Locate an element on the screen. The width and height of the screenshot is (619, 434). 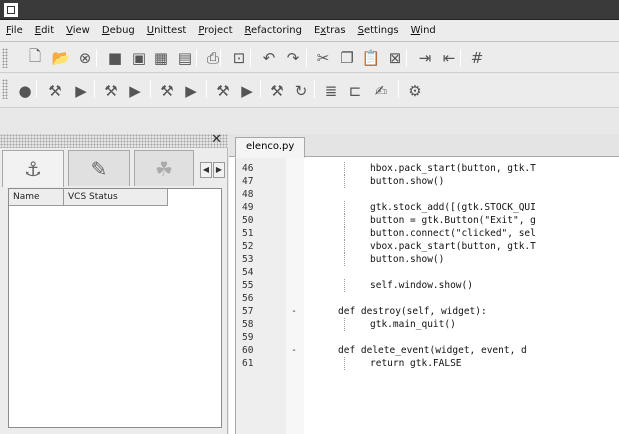
code-line: 60 - def delete_event(widget, event, d is located at coordinates (427, 350).